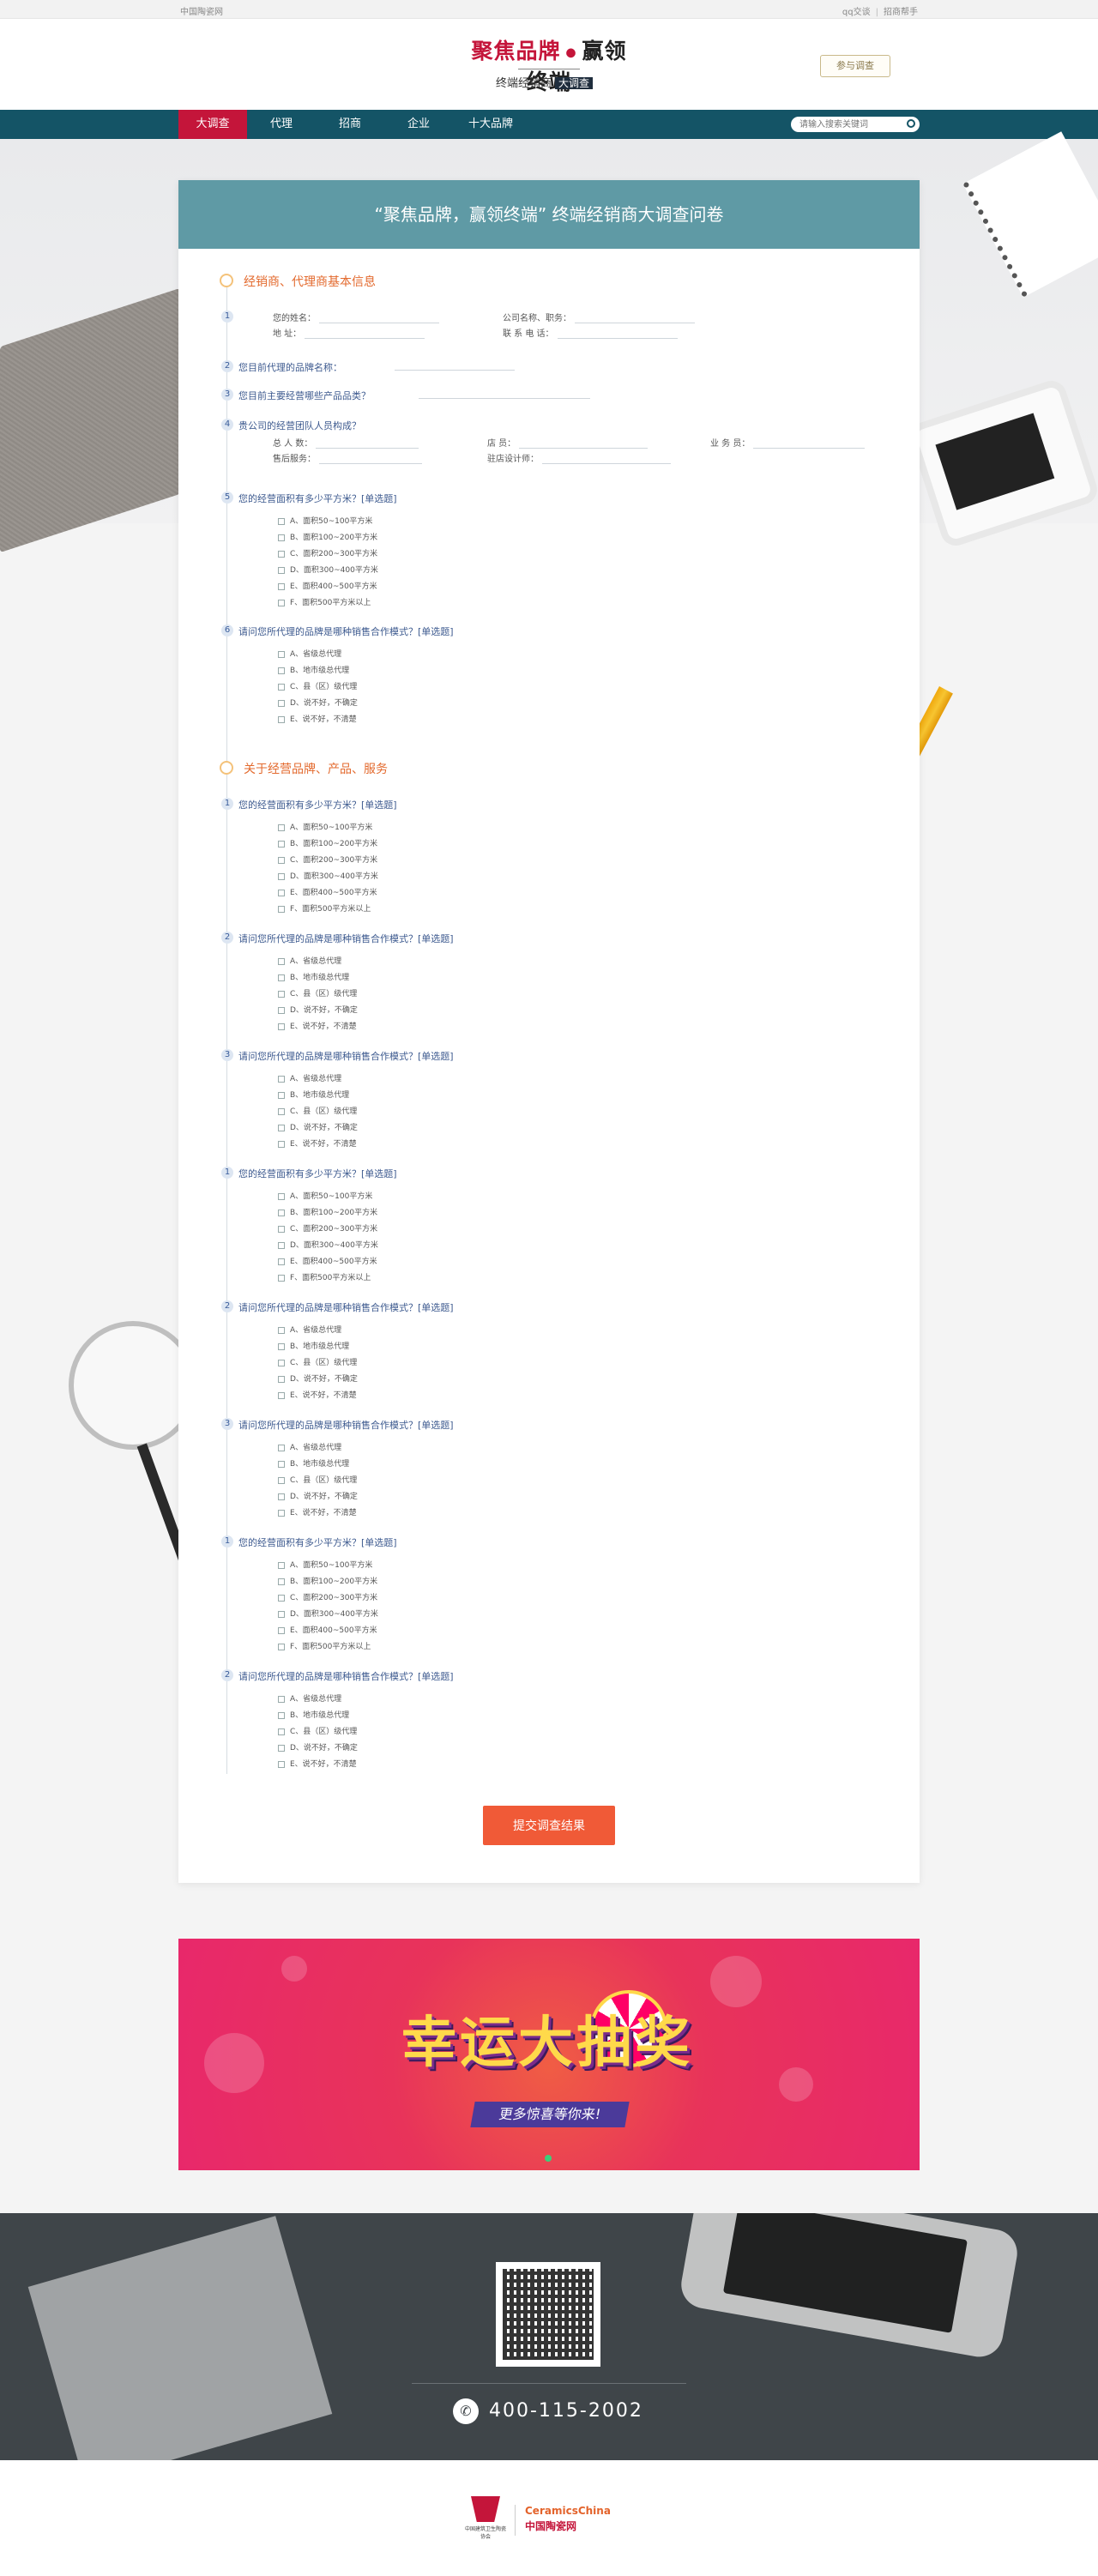 This screenshot has width=1098, height=2576. I want to click on option: B、面积100~200平方米, so click(328, 536).